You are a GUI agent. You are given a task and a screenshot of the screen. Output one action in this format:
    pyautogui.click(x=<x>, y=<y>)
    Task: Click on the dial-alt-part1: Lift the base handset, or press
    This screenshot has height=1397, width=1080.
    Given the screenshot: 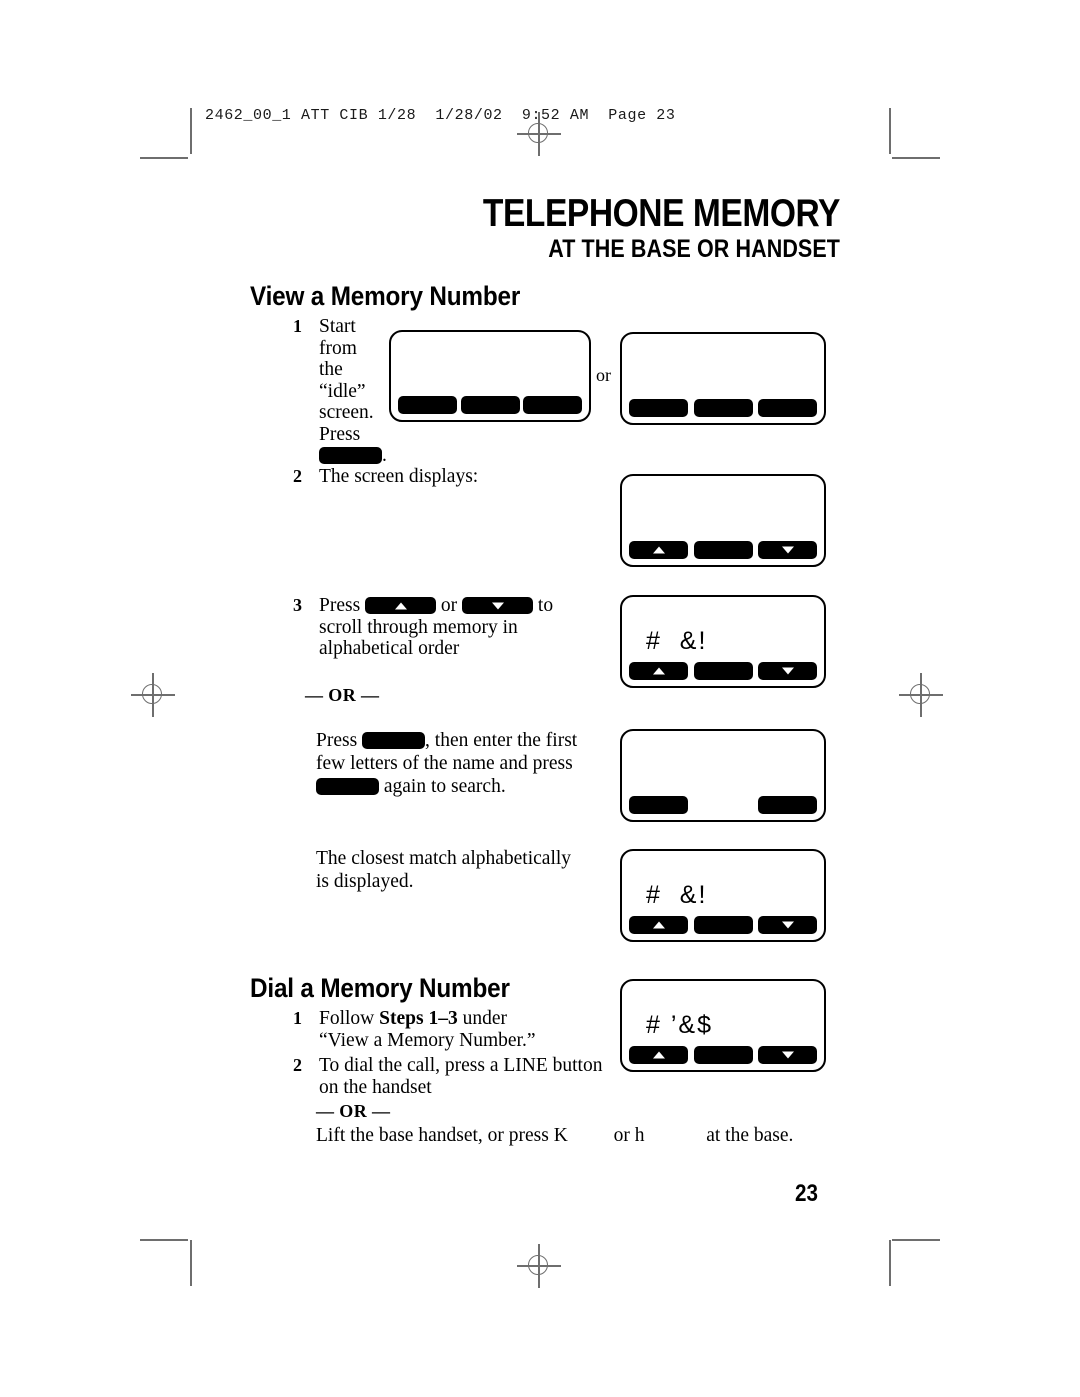 What is the action you would take?
    pyautogui.click(x=432, y=1135)
    